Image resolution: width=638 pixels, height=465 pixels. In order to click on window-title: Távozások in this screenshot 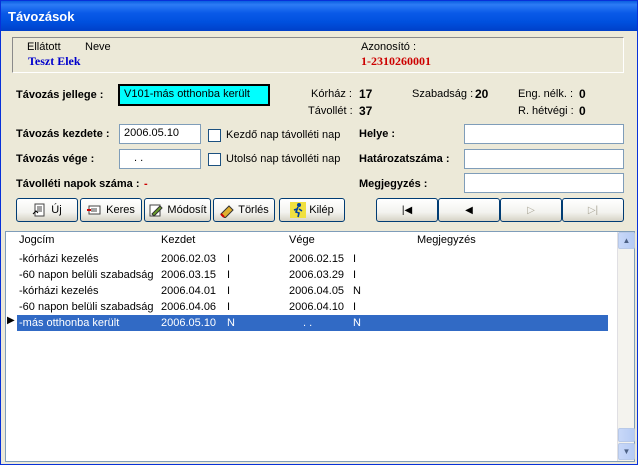, I will do `click(41, 16)`.